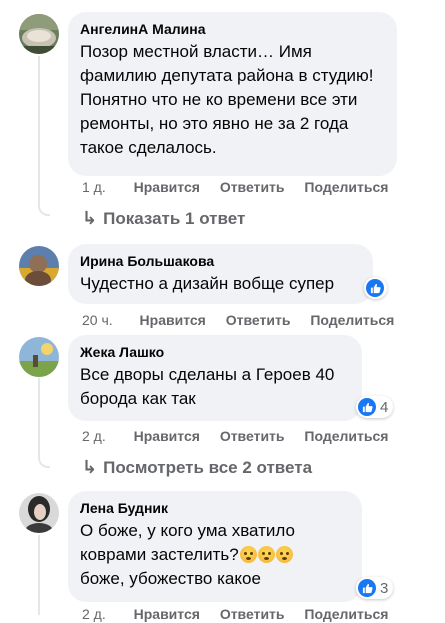 The width and height of the screenshot is (445, 623). I want to click on reaction-badge: 3, so click(375, 588).